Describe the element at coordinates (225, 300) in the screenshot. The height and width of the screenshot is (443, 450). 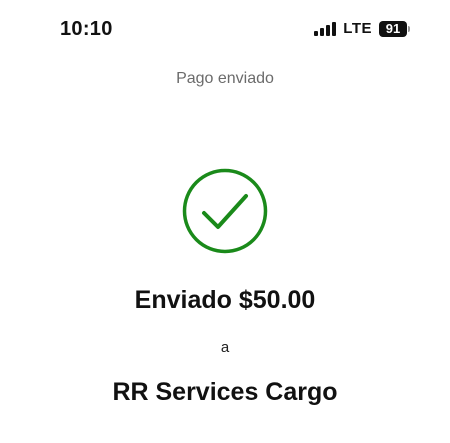
I see `sent-amount-heading: Enviado $50.00` at that location.